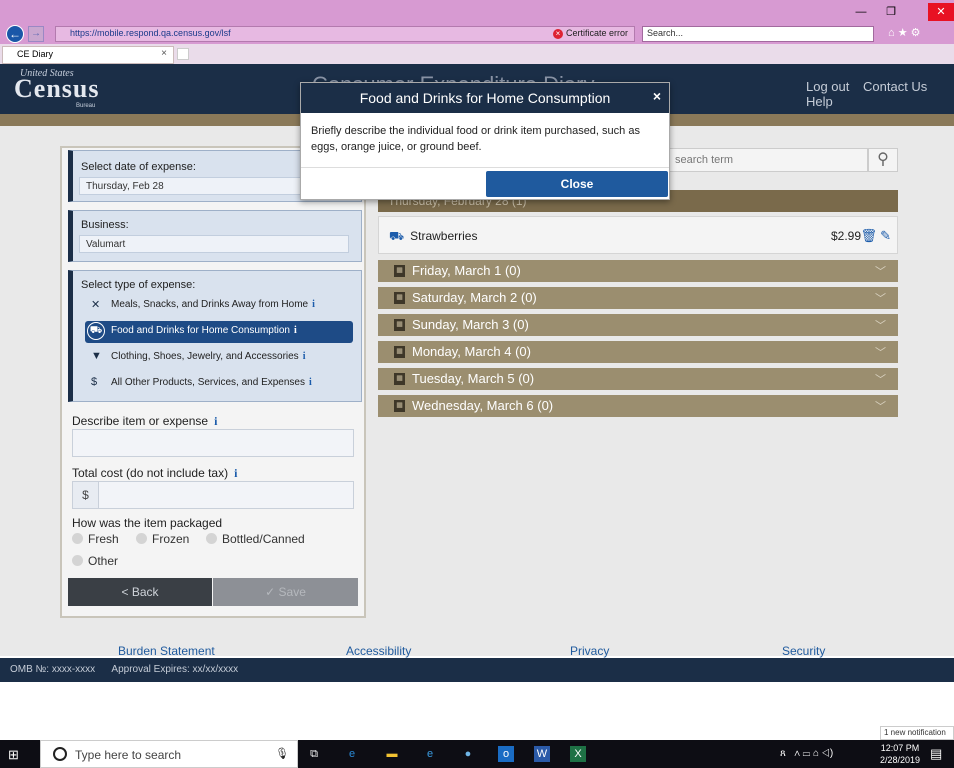  Describe the element at coordinates (140, 592) in the screenshot. I see `back-button: < Back` at that location.